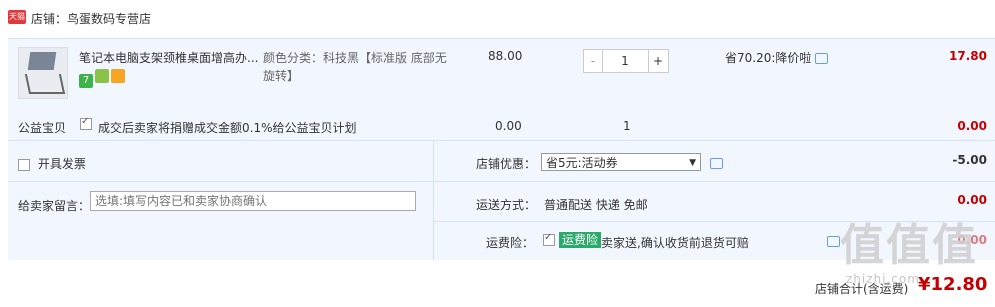 The image size is (995, 307). Describe the element at coordinates (54, 206) in the screenshot. I see `remark-label: 给卖家留言：` at that location.